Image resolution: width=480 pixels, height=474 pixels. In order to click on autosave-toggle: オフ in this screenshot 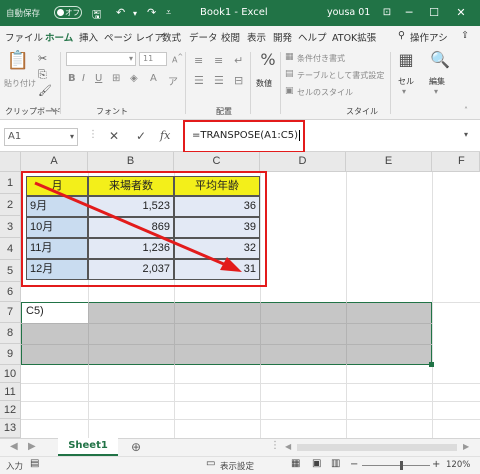, I will do `click(68, 12)`.